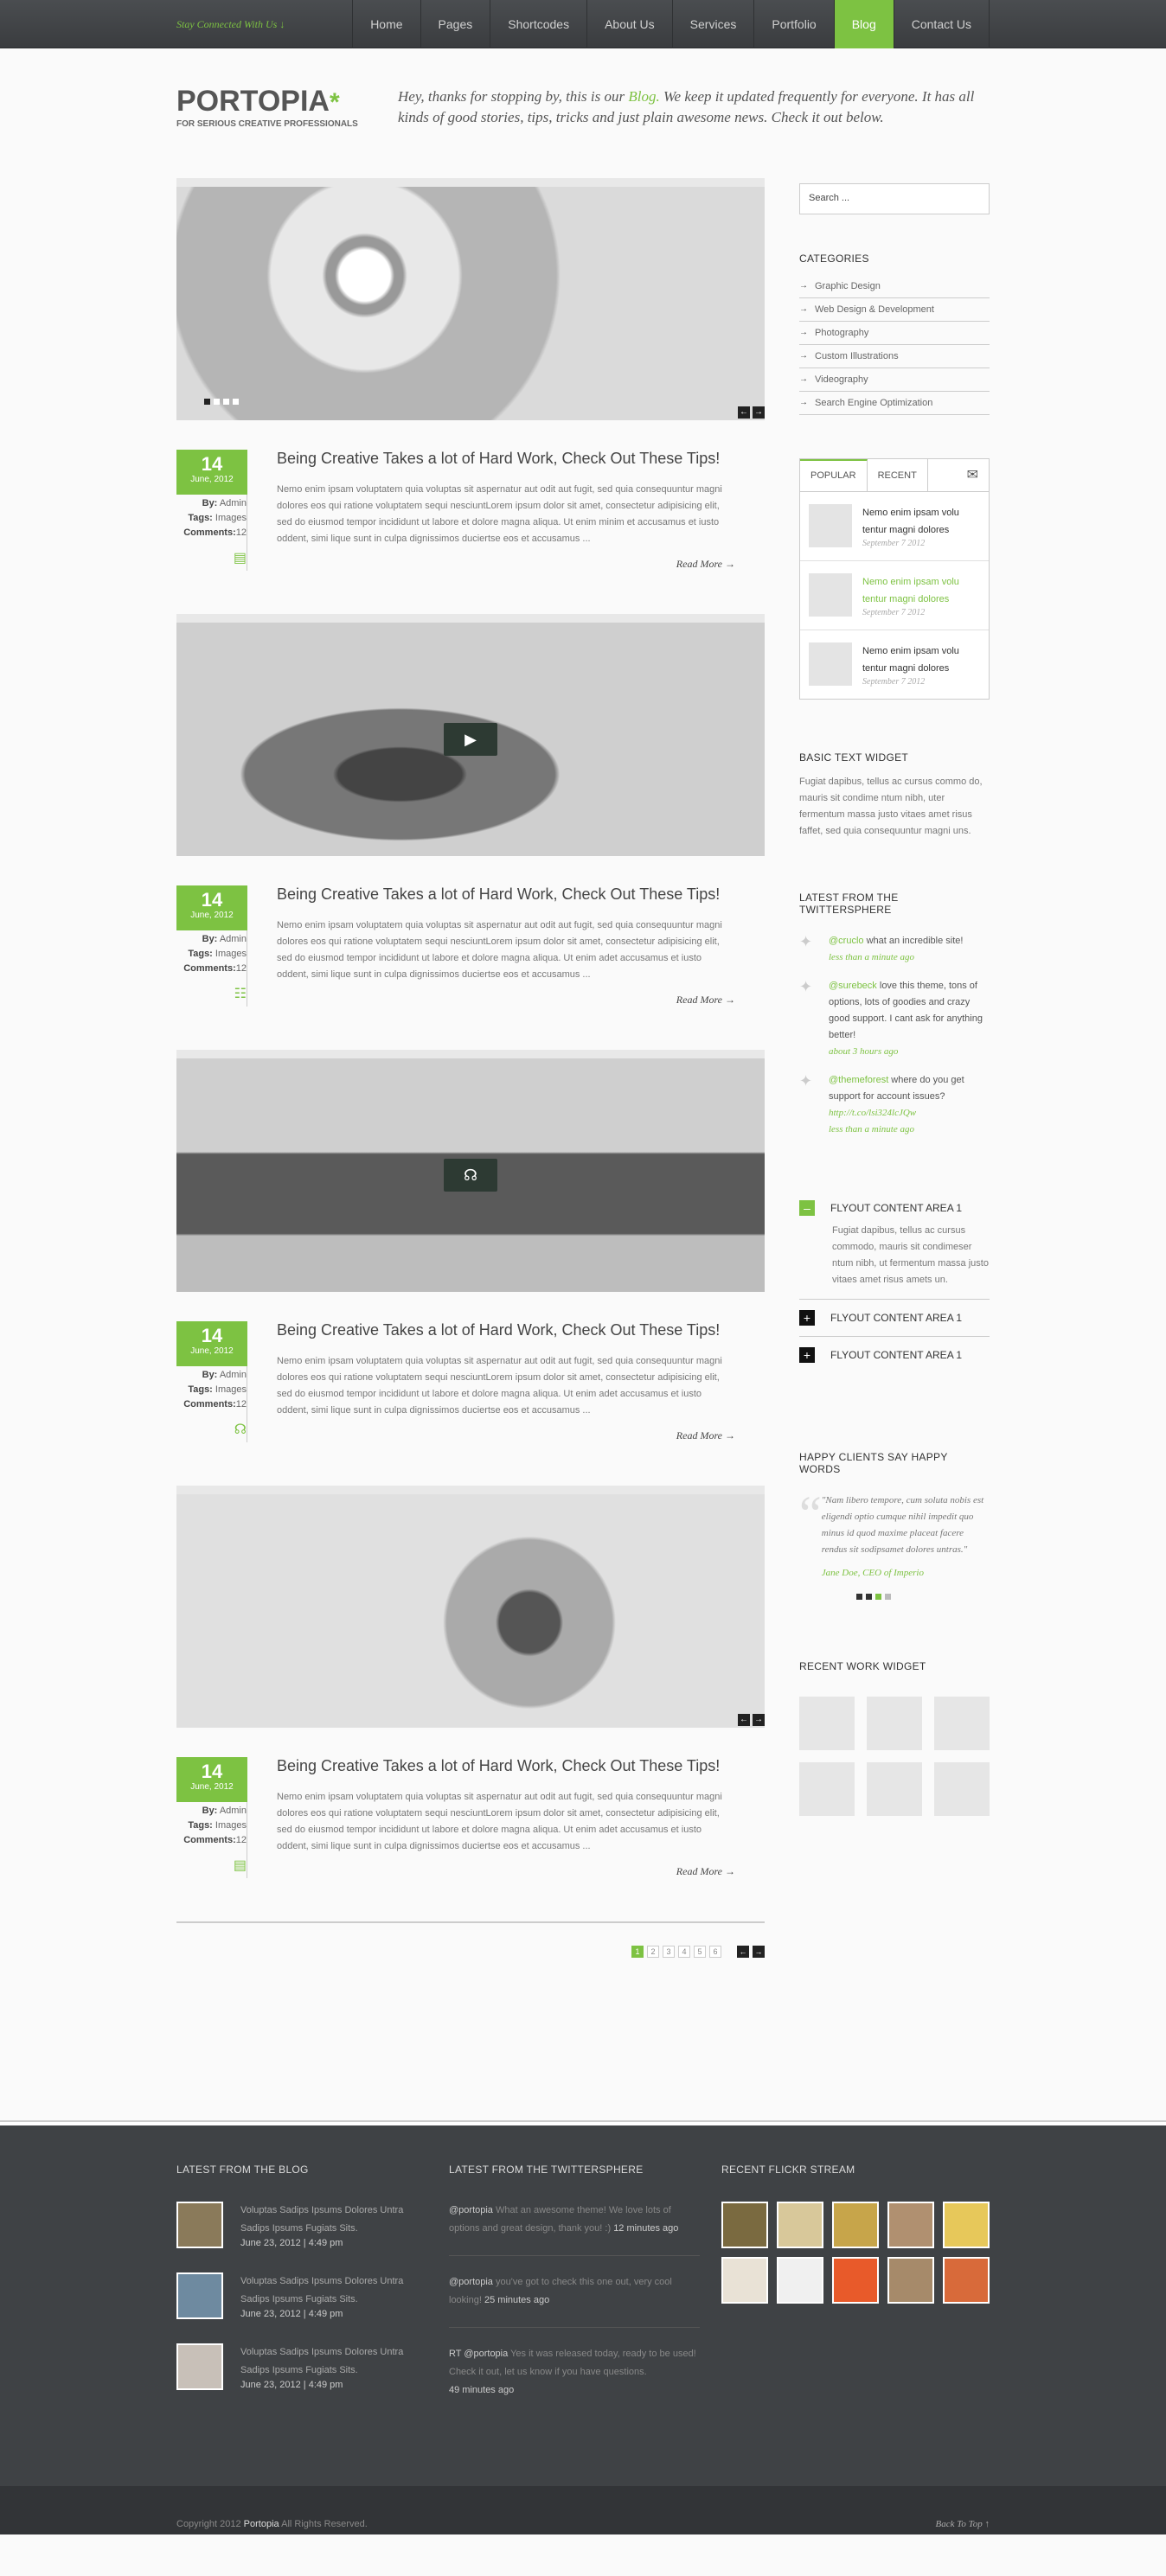 The image size is (1166, 2576). I want to click on page-6: 6, so click(715, 1952).